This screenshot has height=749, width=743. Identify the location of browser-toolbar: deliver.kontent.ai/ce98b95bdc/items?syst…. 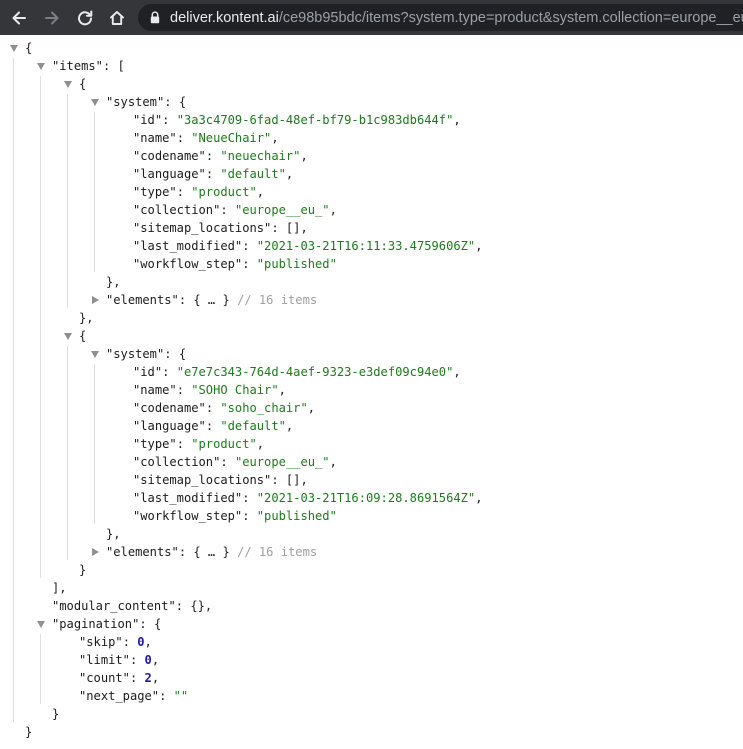
(371, 17).